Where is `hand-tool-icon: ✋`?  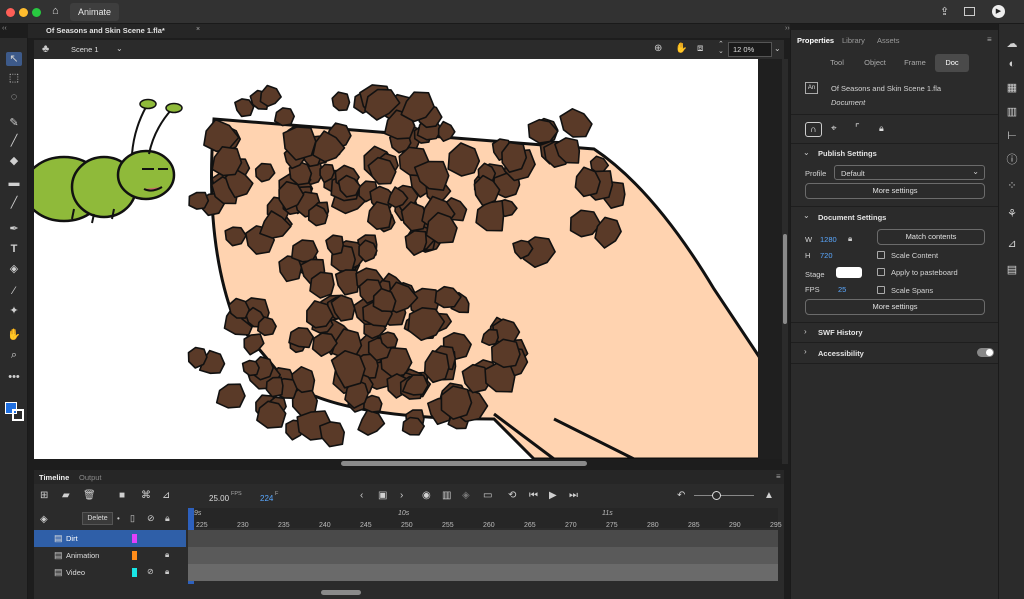 hand-tool-icon: ✋ is located at coordinates (14, 335).